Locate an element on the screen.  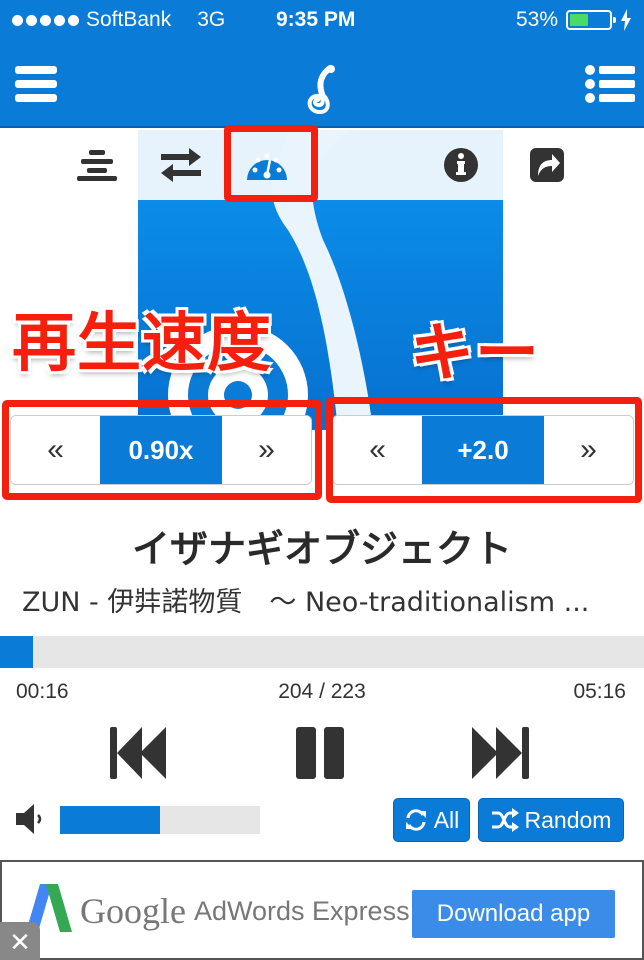
status-bar: SoftBank 3G 9:35 PM 53% is located at coordinates (322, 20).